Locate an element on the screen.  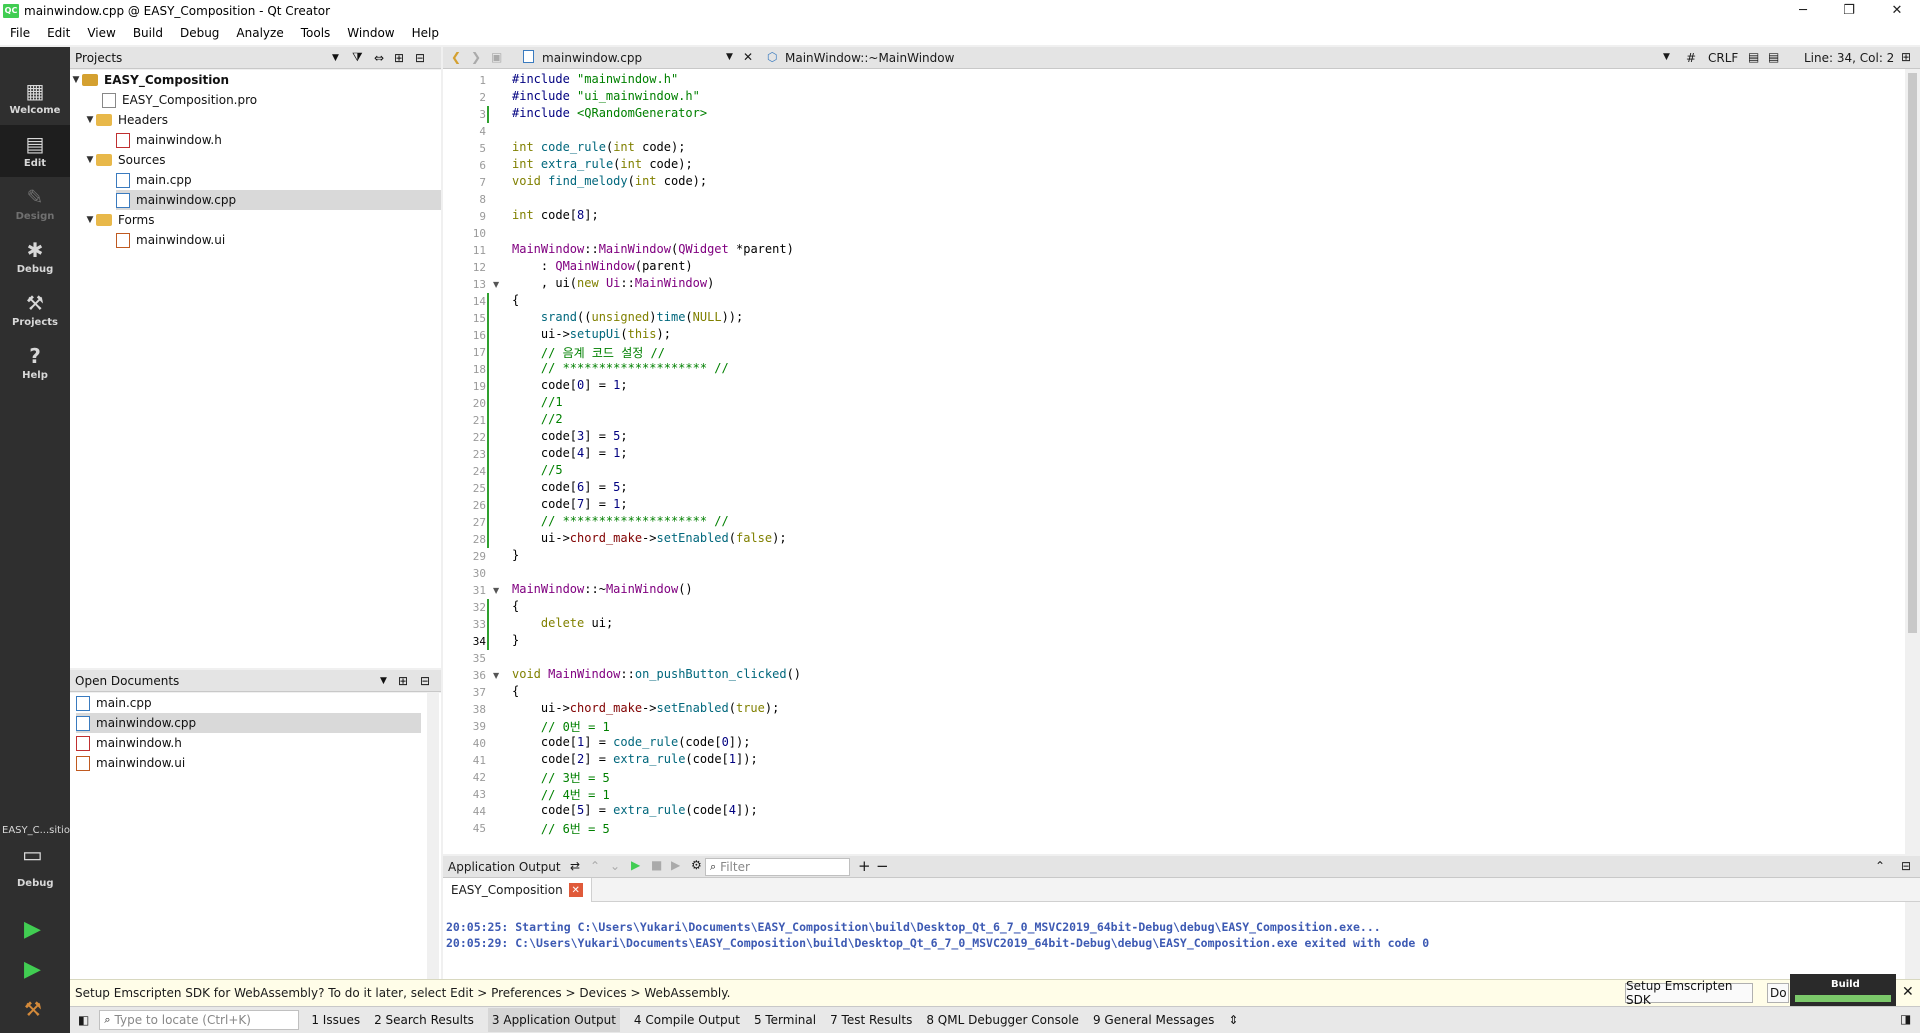
menu-analyze: Analyze is located at coordinates (258, 33).